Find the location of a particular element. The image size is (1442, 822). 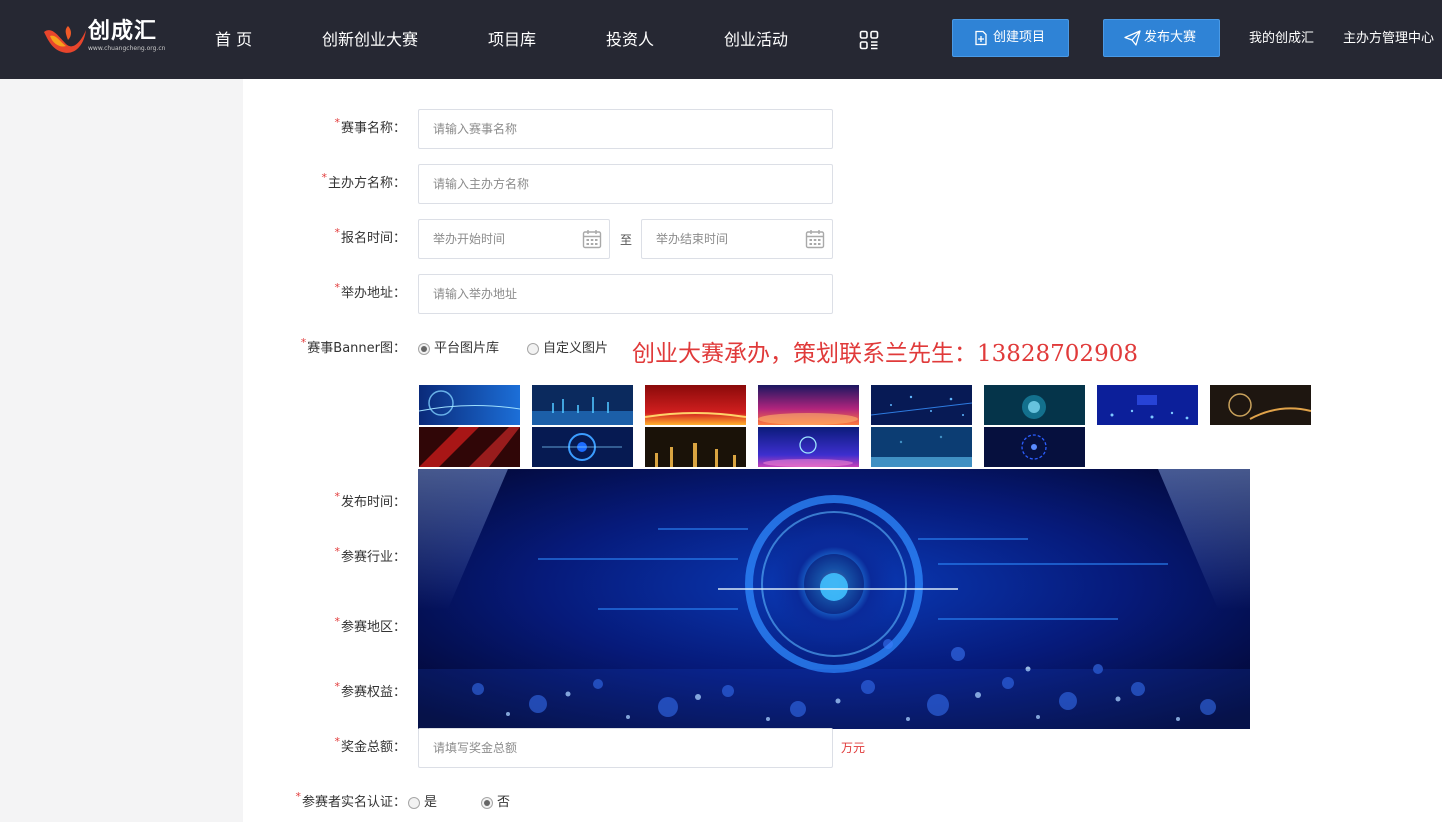

signup-time-label: *报名时间： is located at coordinates (370, 236).